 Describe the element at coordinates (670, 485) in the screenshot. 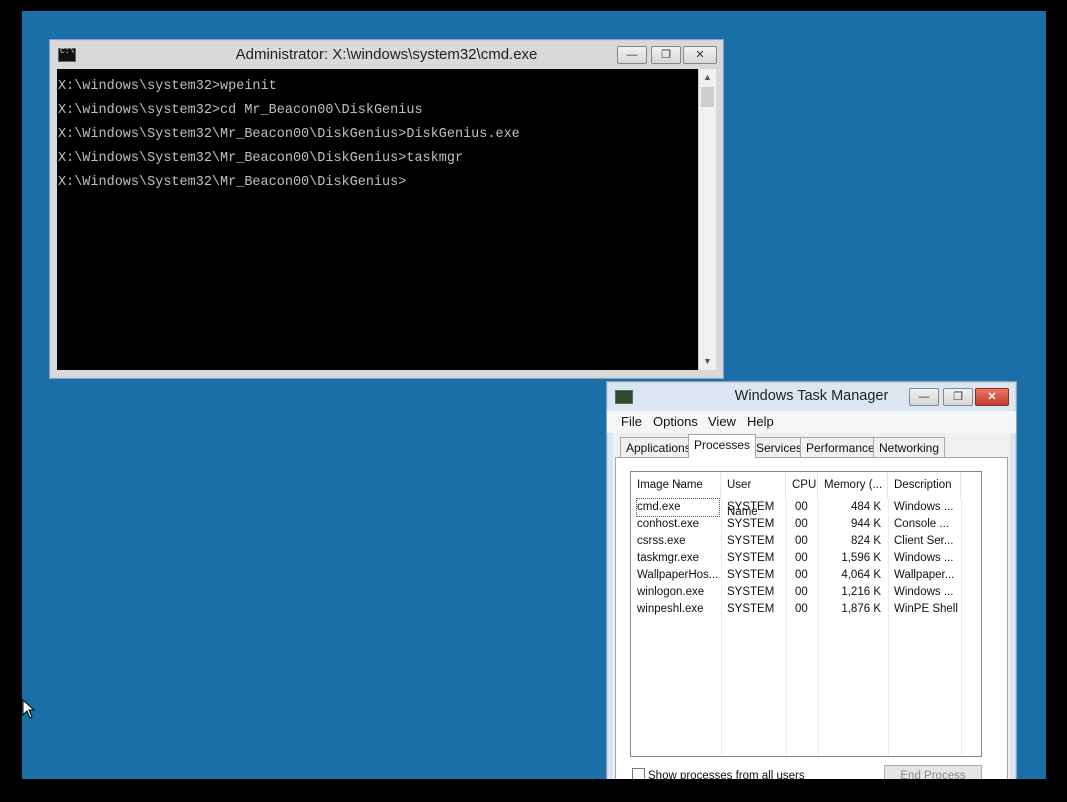

I see `column-label: Image Name` at that location.